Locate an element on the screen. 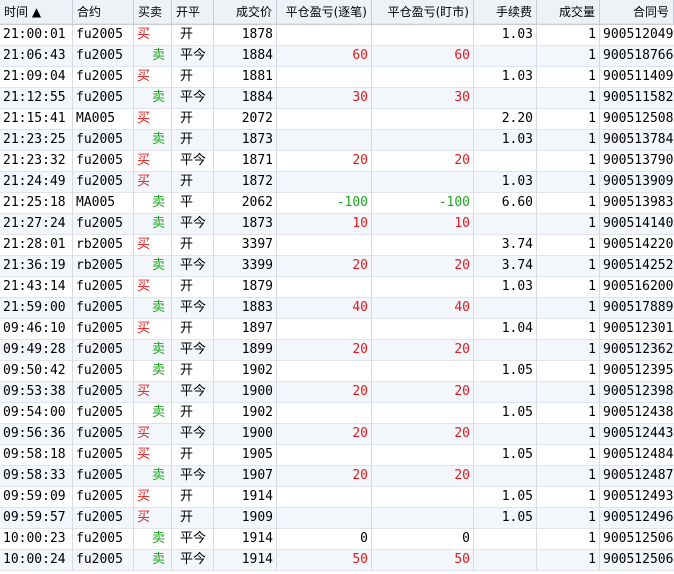 The width and height of the screenshot is (674, 574). cell-time: 09:56:36 is located at coordinates (36, 434).